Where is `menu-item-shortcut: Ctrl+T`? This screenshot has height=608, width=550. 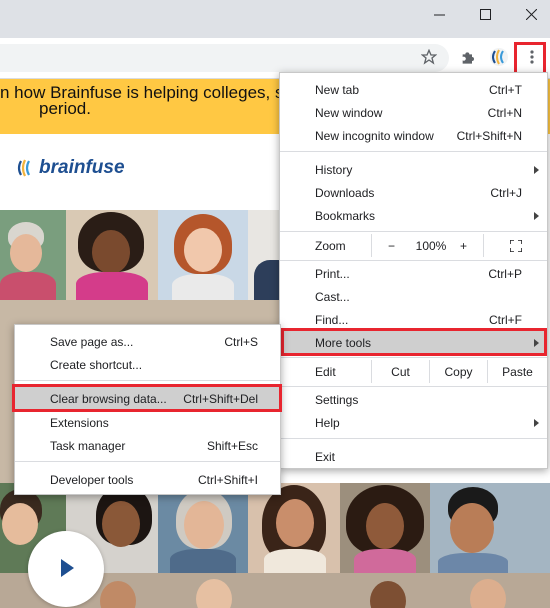 menu-item-shortcut: Ctrl+T is located at coordinates (505, 89).